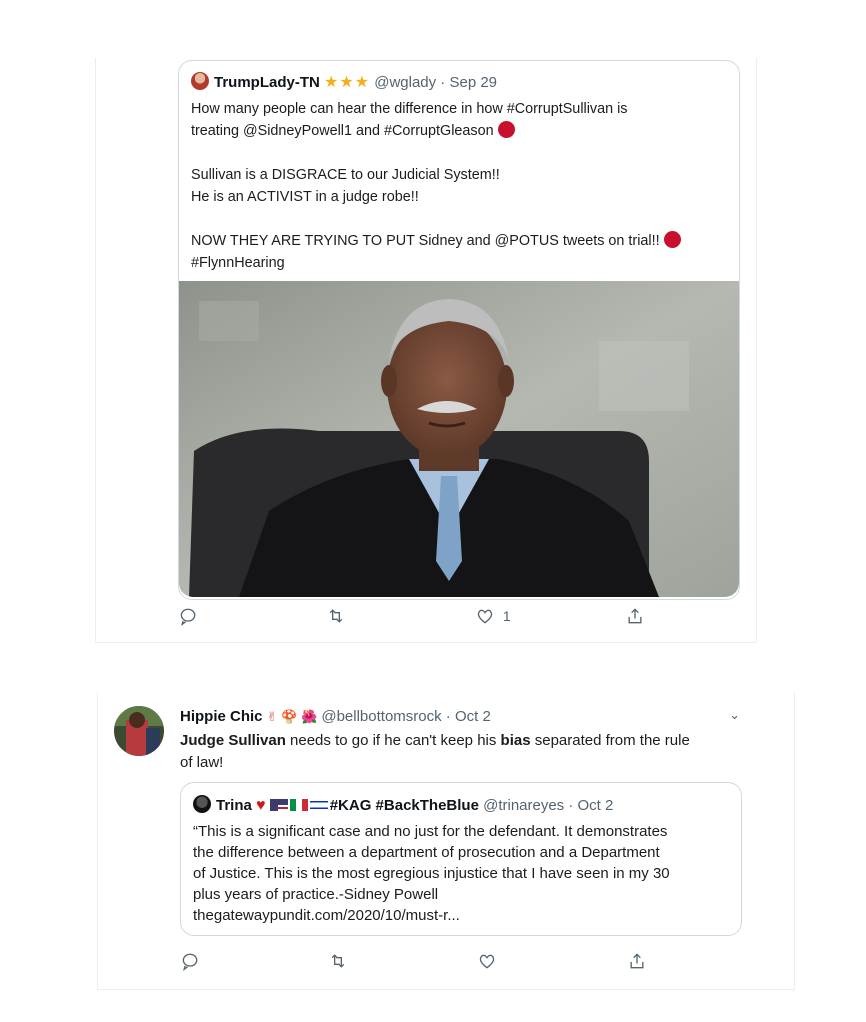 This screenshot has width=866, height=1022. What do you see at coordinates (347, 82) in the screenshot?
I see `star-emojis: ★★★` at bounding box center [347, 82].